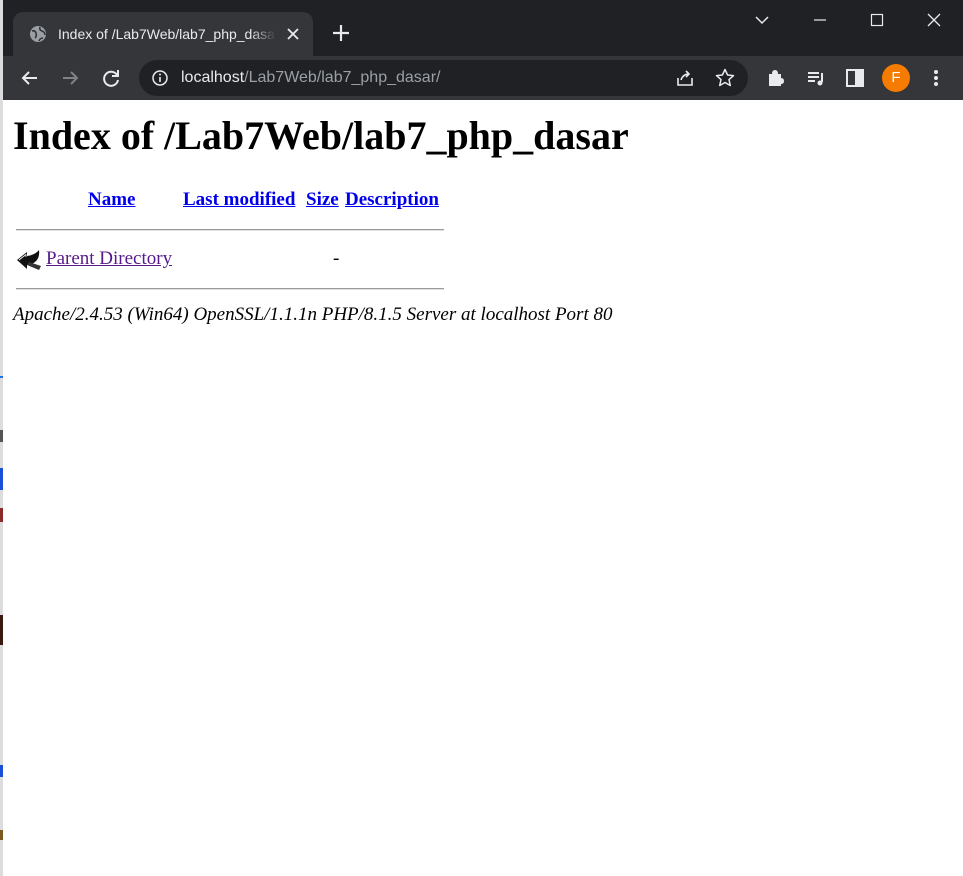 This screenshot has width=963, height=876. What do you see at coordinates (321, 135) in the screenshot?
I see `page-title: Index of /Lab7Web/lab7_php_dasar` at bounding box center [321, 135].